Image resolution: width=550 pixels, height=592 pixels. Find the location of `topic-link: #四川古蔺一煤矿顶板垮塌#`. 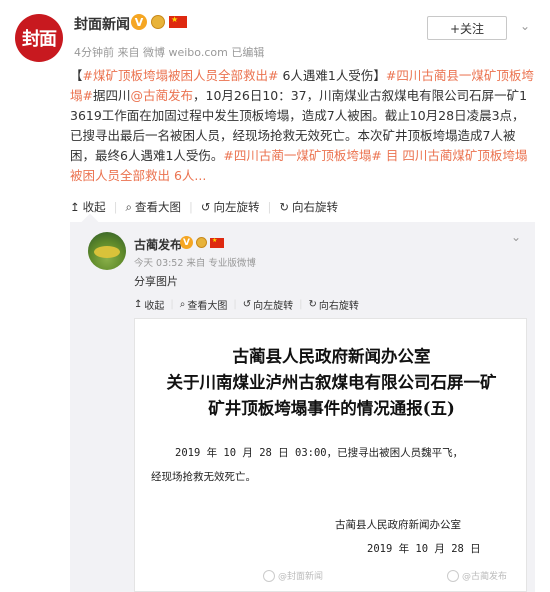

topic-link: #四川古蔺一煤矿顶板垮塌# is located at coordinates (302, 155).